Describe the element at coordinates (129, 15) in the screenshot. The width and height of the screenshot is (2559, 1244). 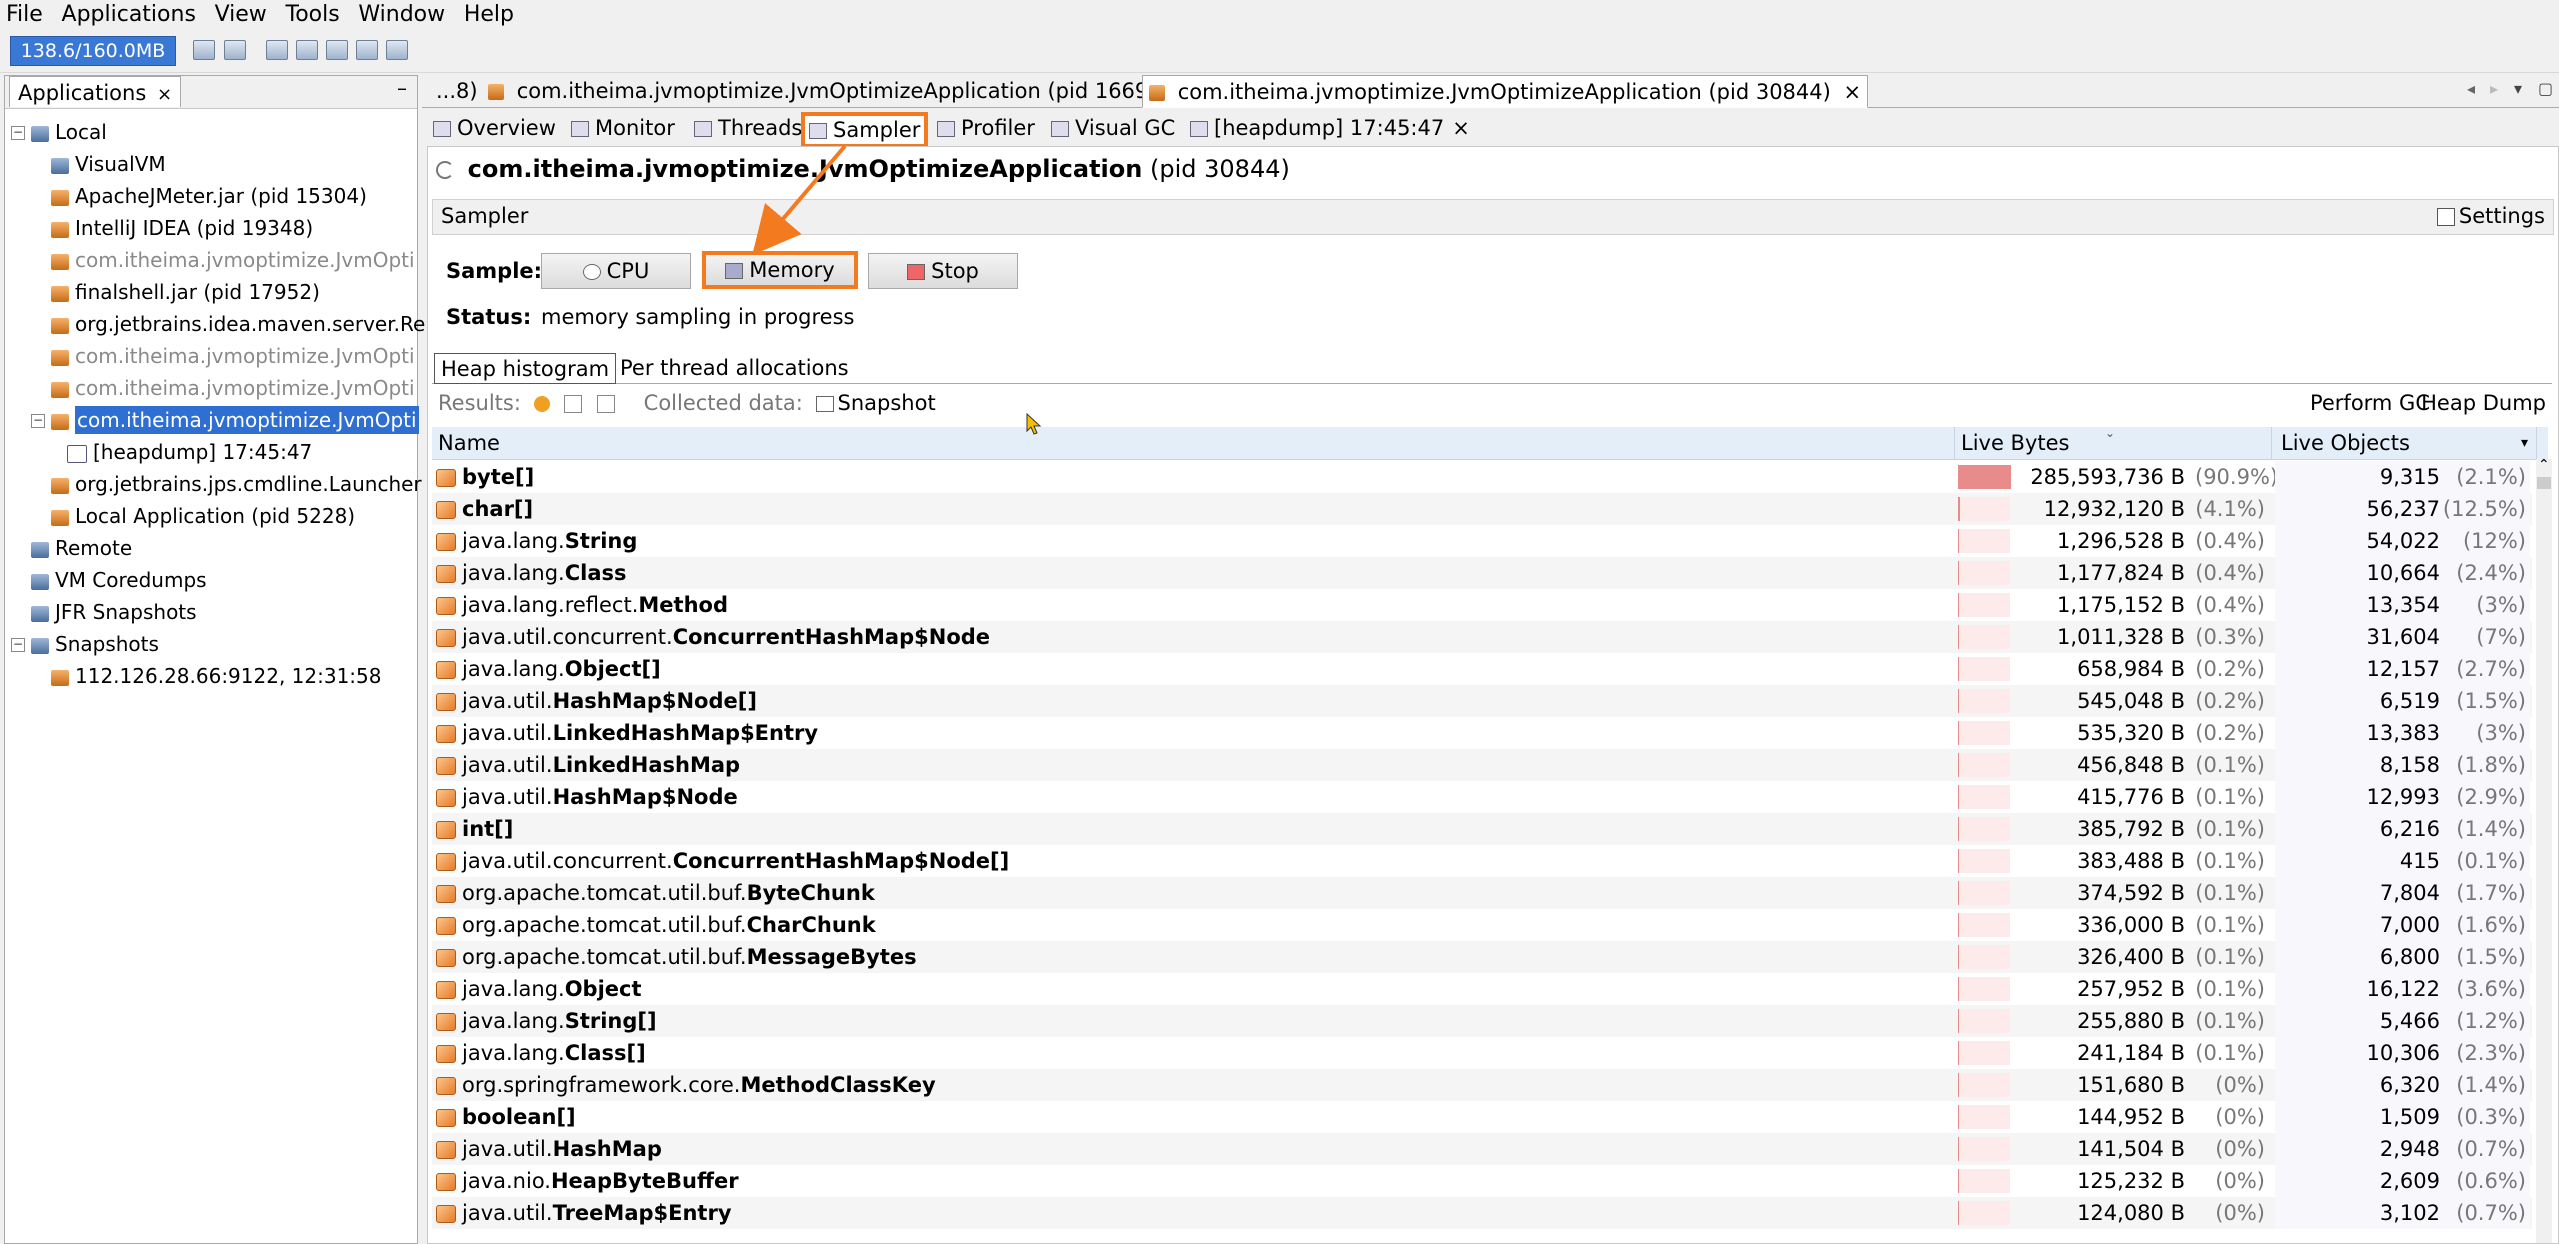
I see `menu-applications: Applications` at that location.